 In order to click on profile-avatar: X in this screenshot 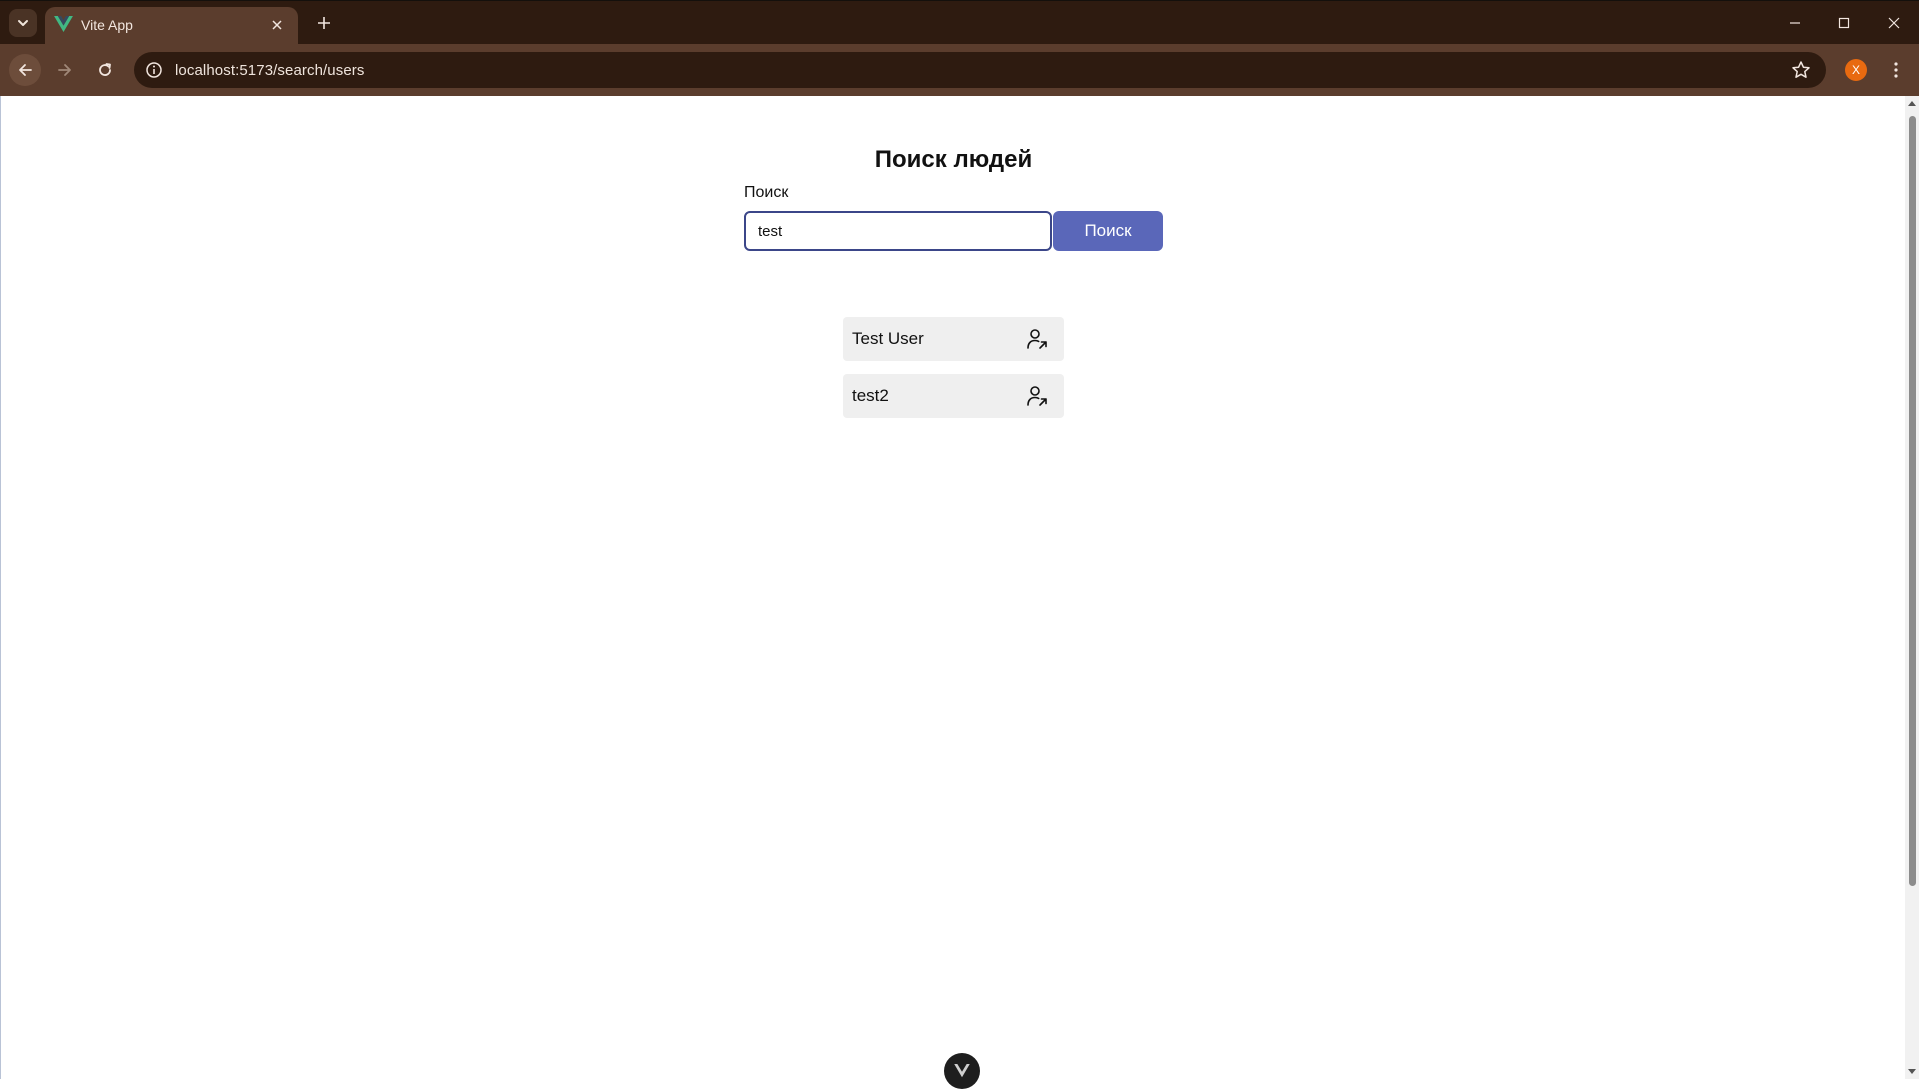, I will do `click(1856, 70)`.